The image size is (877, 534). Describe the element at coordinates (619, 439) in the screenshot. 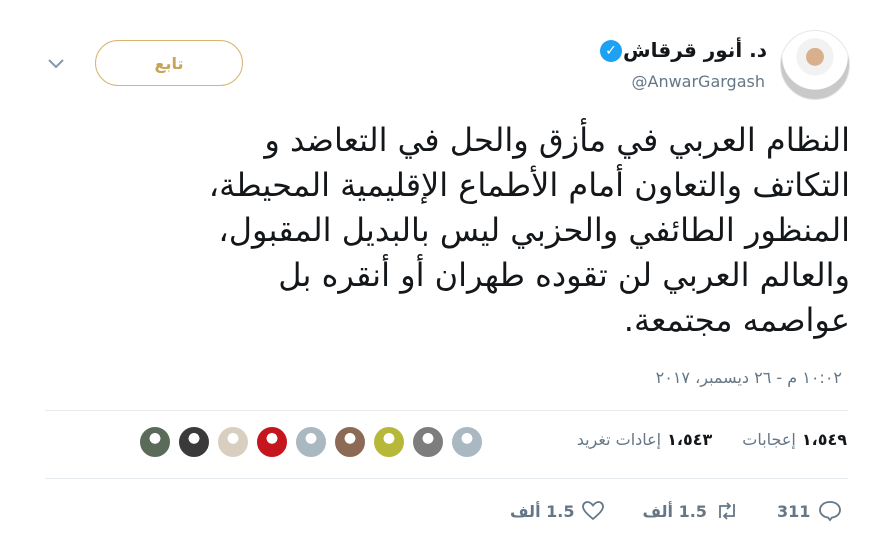

I see `retweets-label: إعادات تغريد` at that location.